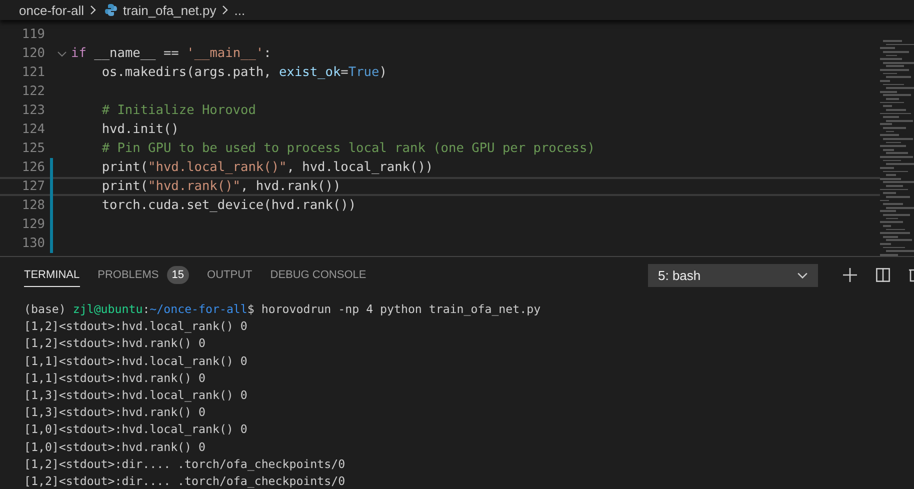  What do you see at coordinates (32, 53) in the screenshot?
I see `line-number: 120` at bounding box center [32, 53].